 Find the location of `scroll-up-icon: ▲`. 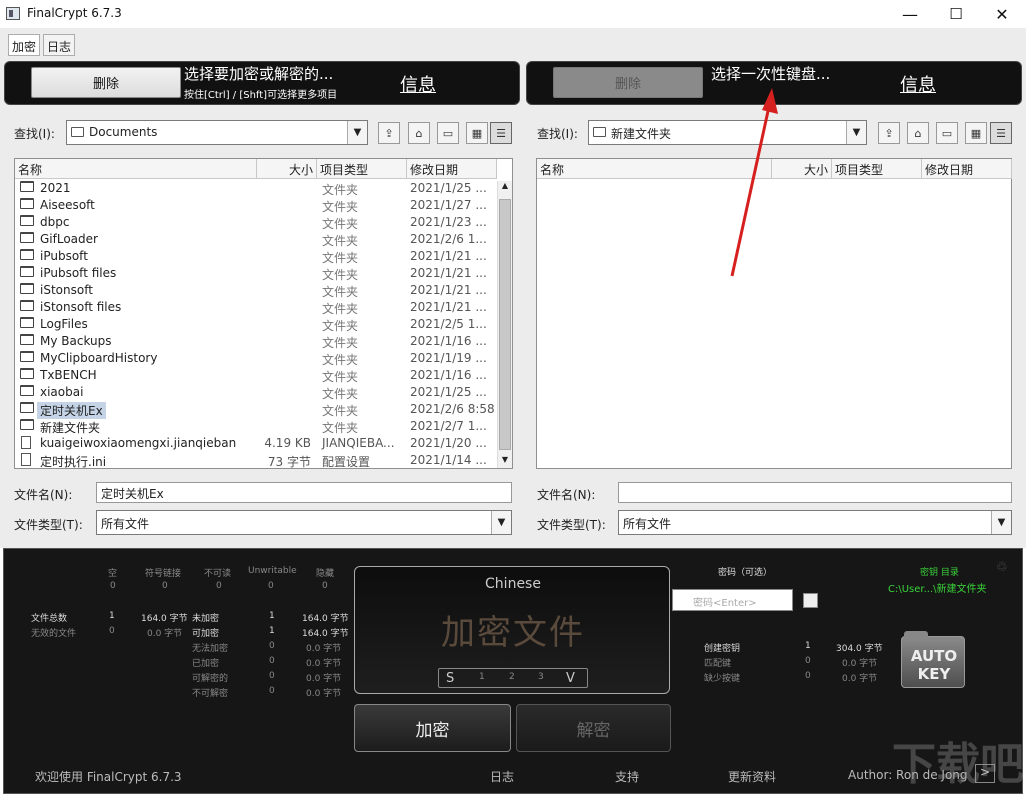

scroll-up-icon: ▲ is located at coordinates (505, 188).